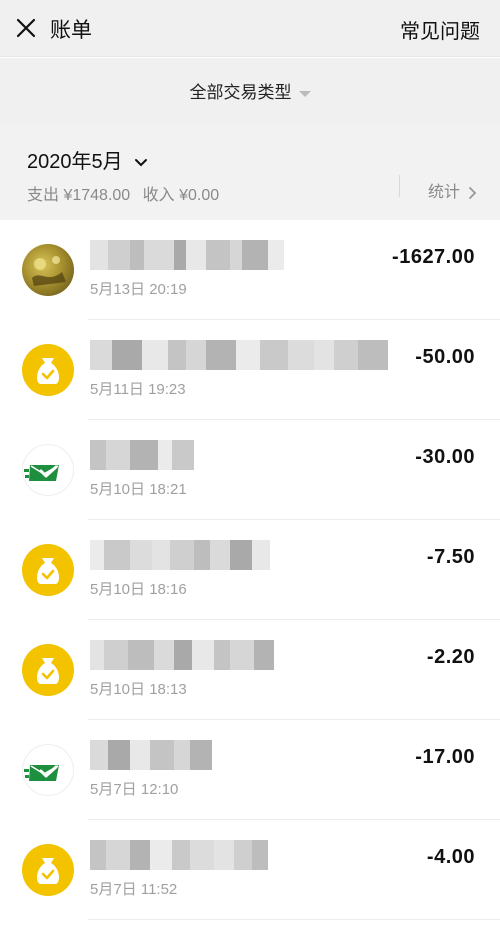 This screenshot has width=500, height=927. I want to click on month-totals: 支出 ¥1748.00 收入 ¥0.00, so click(127, 193).